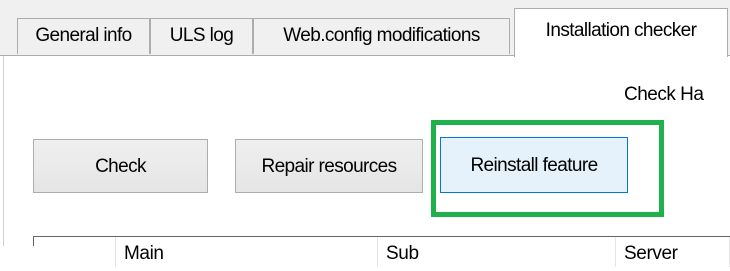 This screenshot has height=271, width=730. Describe the element at coordinates (83, 36) in the screenshot. I see `tab-general-info: General info` at that location.